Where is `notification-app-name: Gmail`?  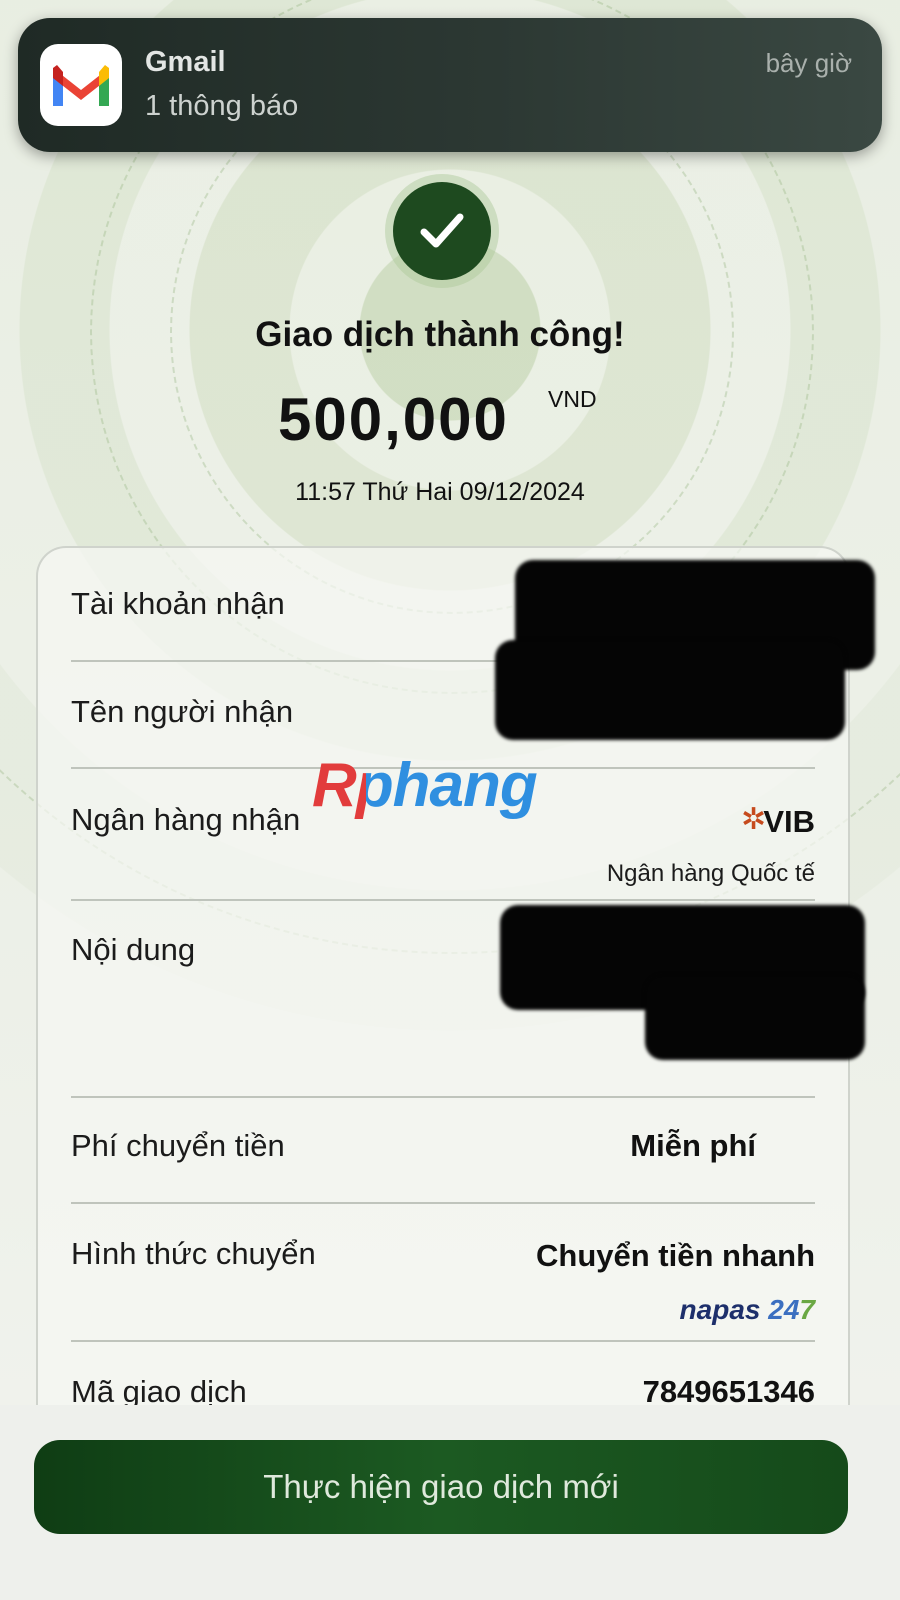
notification-app-name: Gmail is located at coordinates (185, 62).